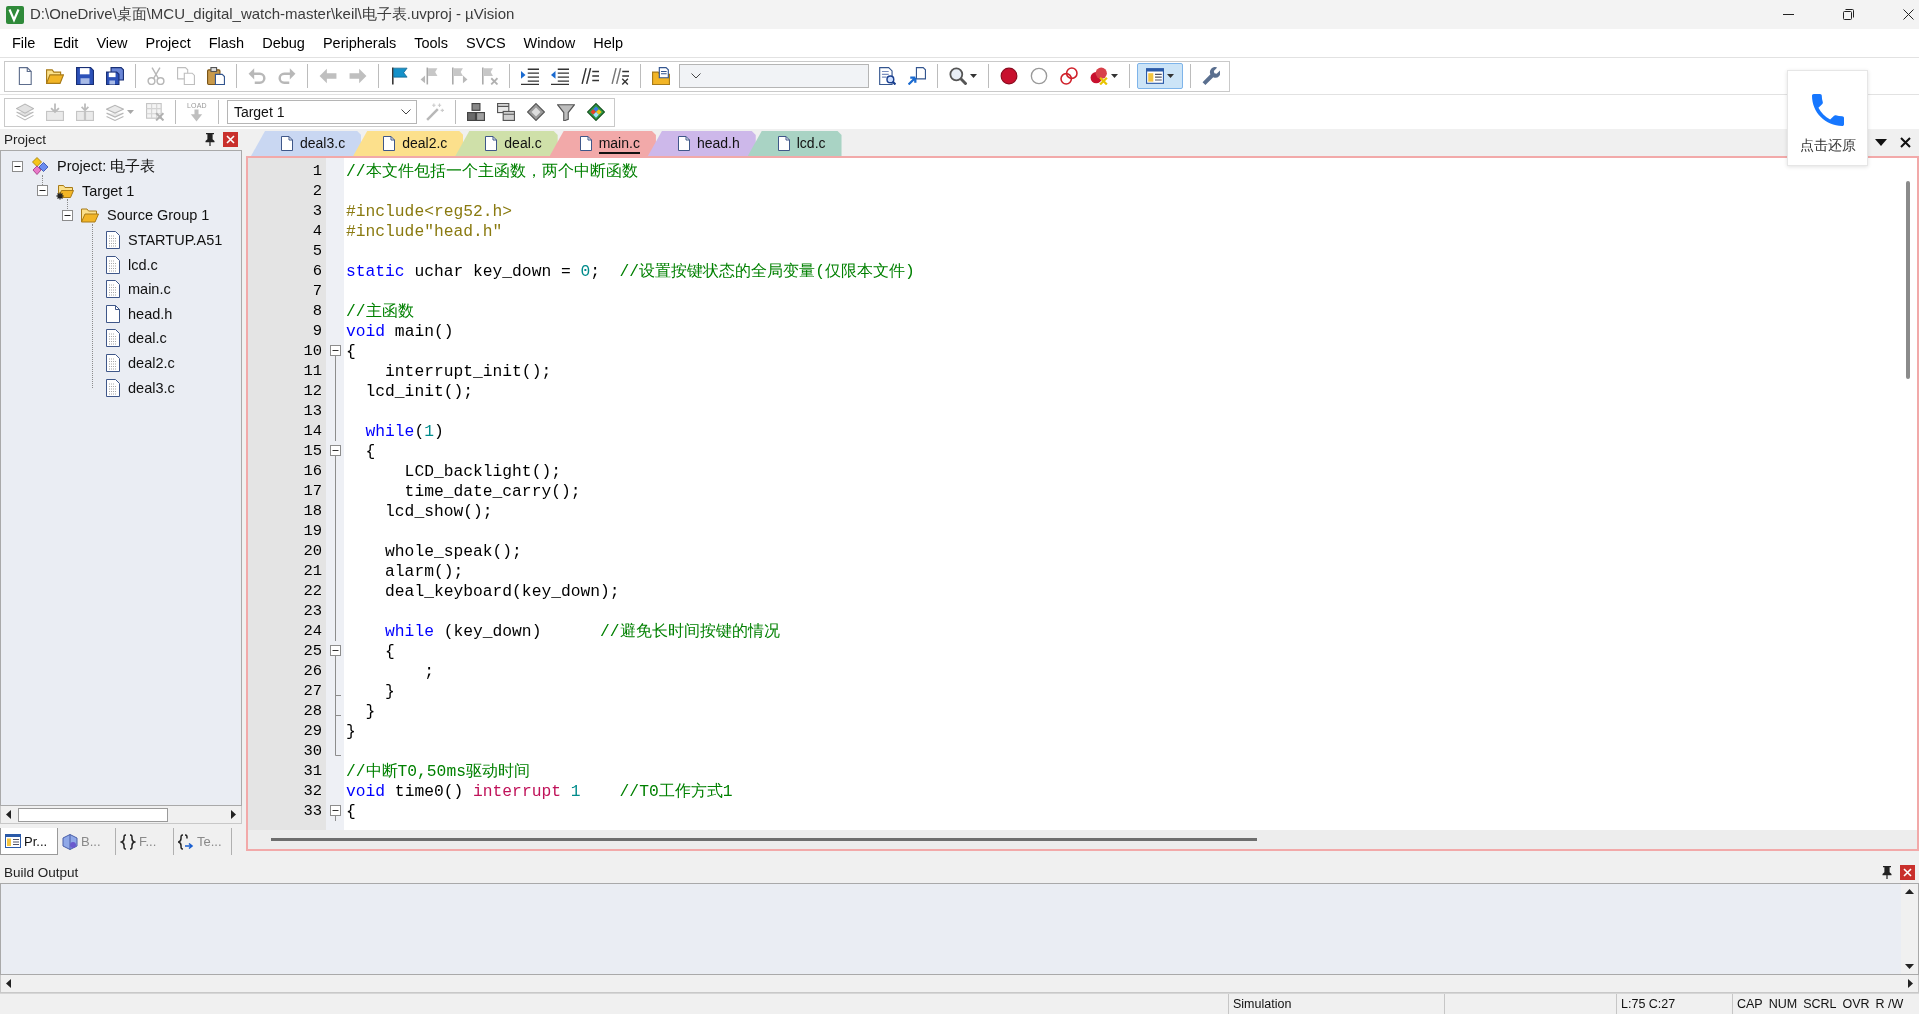 The image size is (1919, 1014). I want to click on tree-item: Source Group 1, so click(158, 215).